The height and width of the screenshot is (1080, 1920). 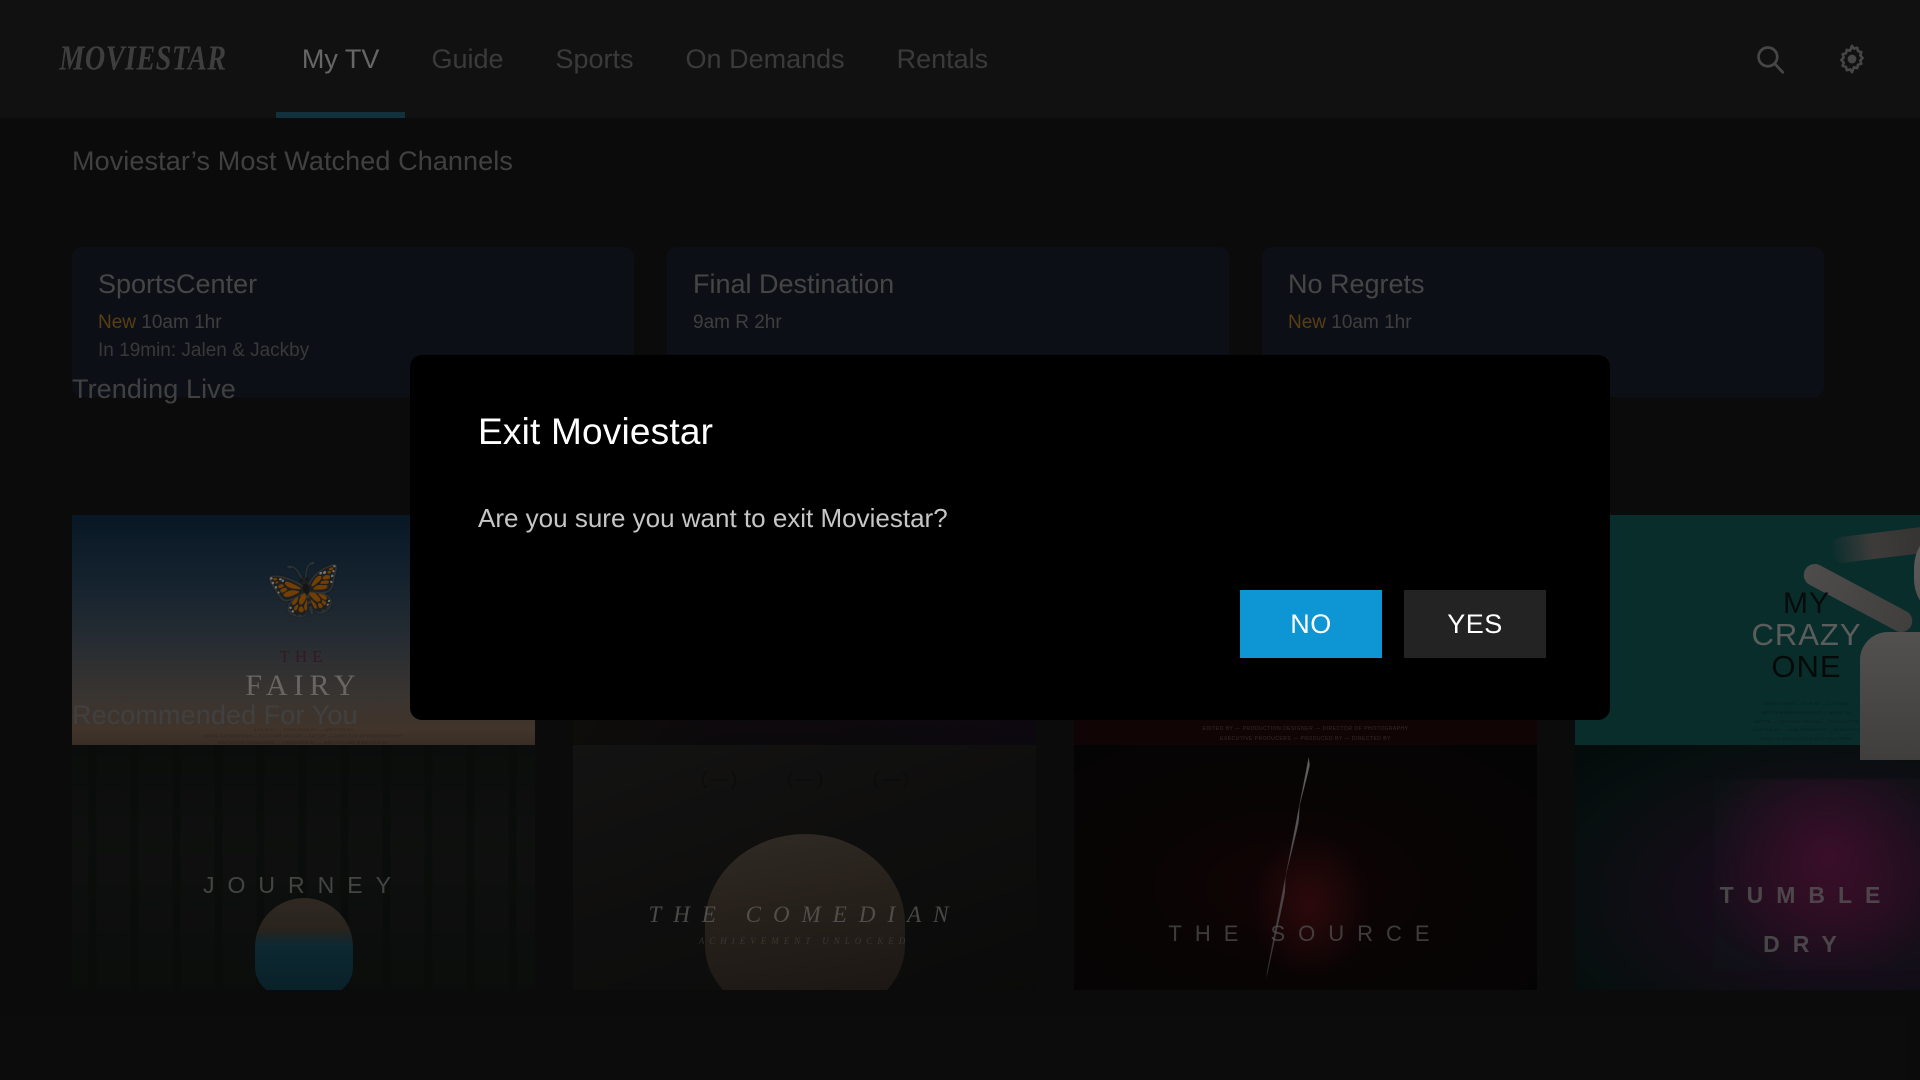 What do you see at coordinates (1311, 624) in the screenshot?
I see `no-button: NO` at bounding box center [1311, 624].